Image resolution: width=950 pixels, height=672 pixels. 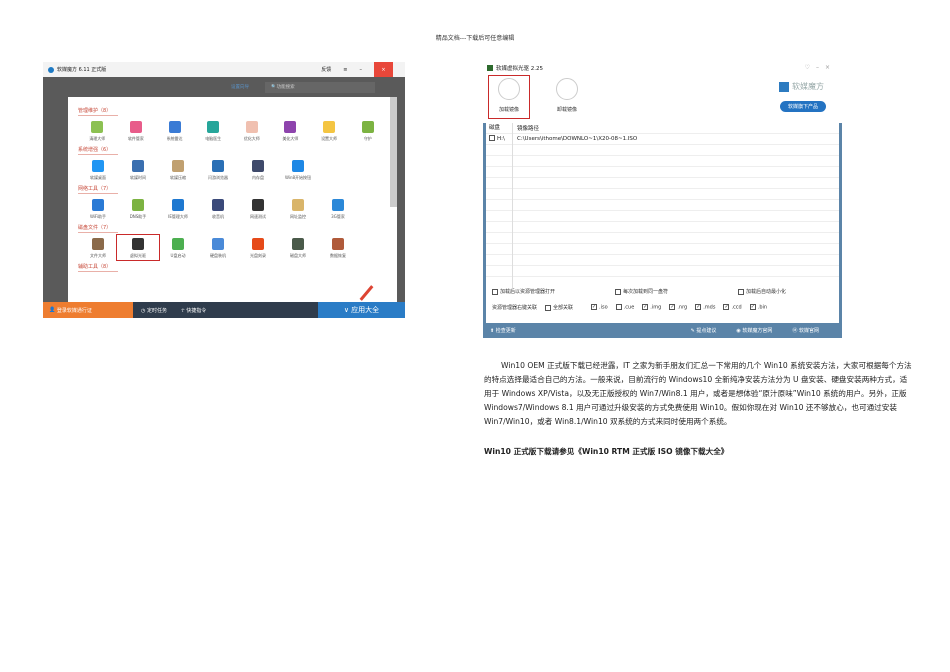 I want to click on minimize-button: –, so click(x=361, y=70).